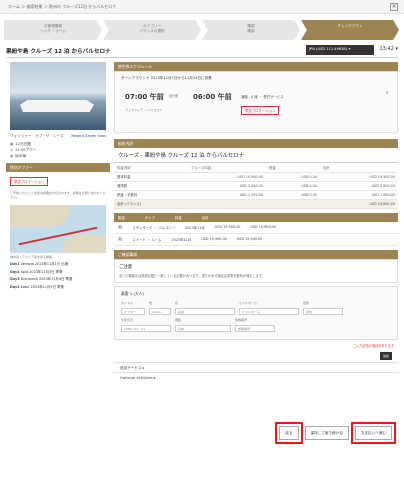 This screenshot has width=404, height=484. What do you see at coordinates (149, 217) in the screenshot?
I see `column-header: タイプ` at bounding box center [149, 217].